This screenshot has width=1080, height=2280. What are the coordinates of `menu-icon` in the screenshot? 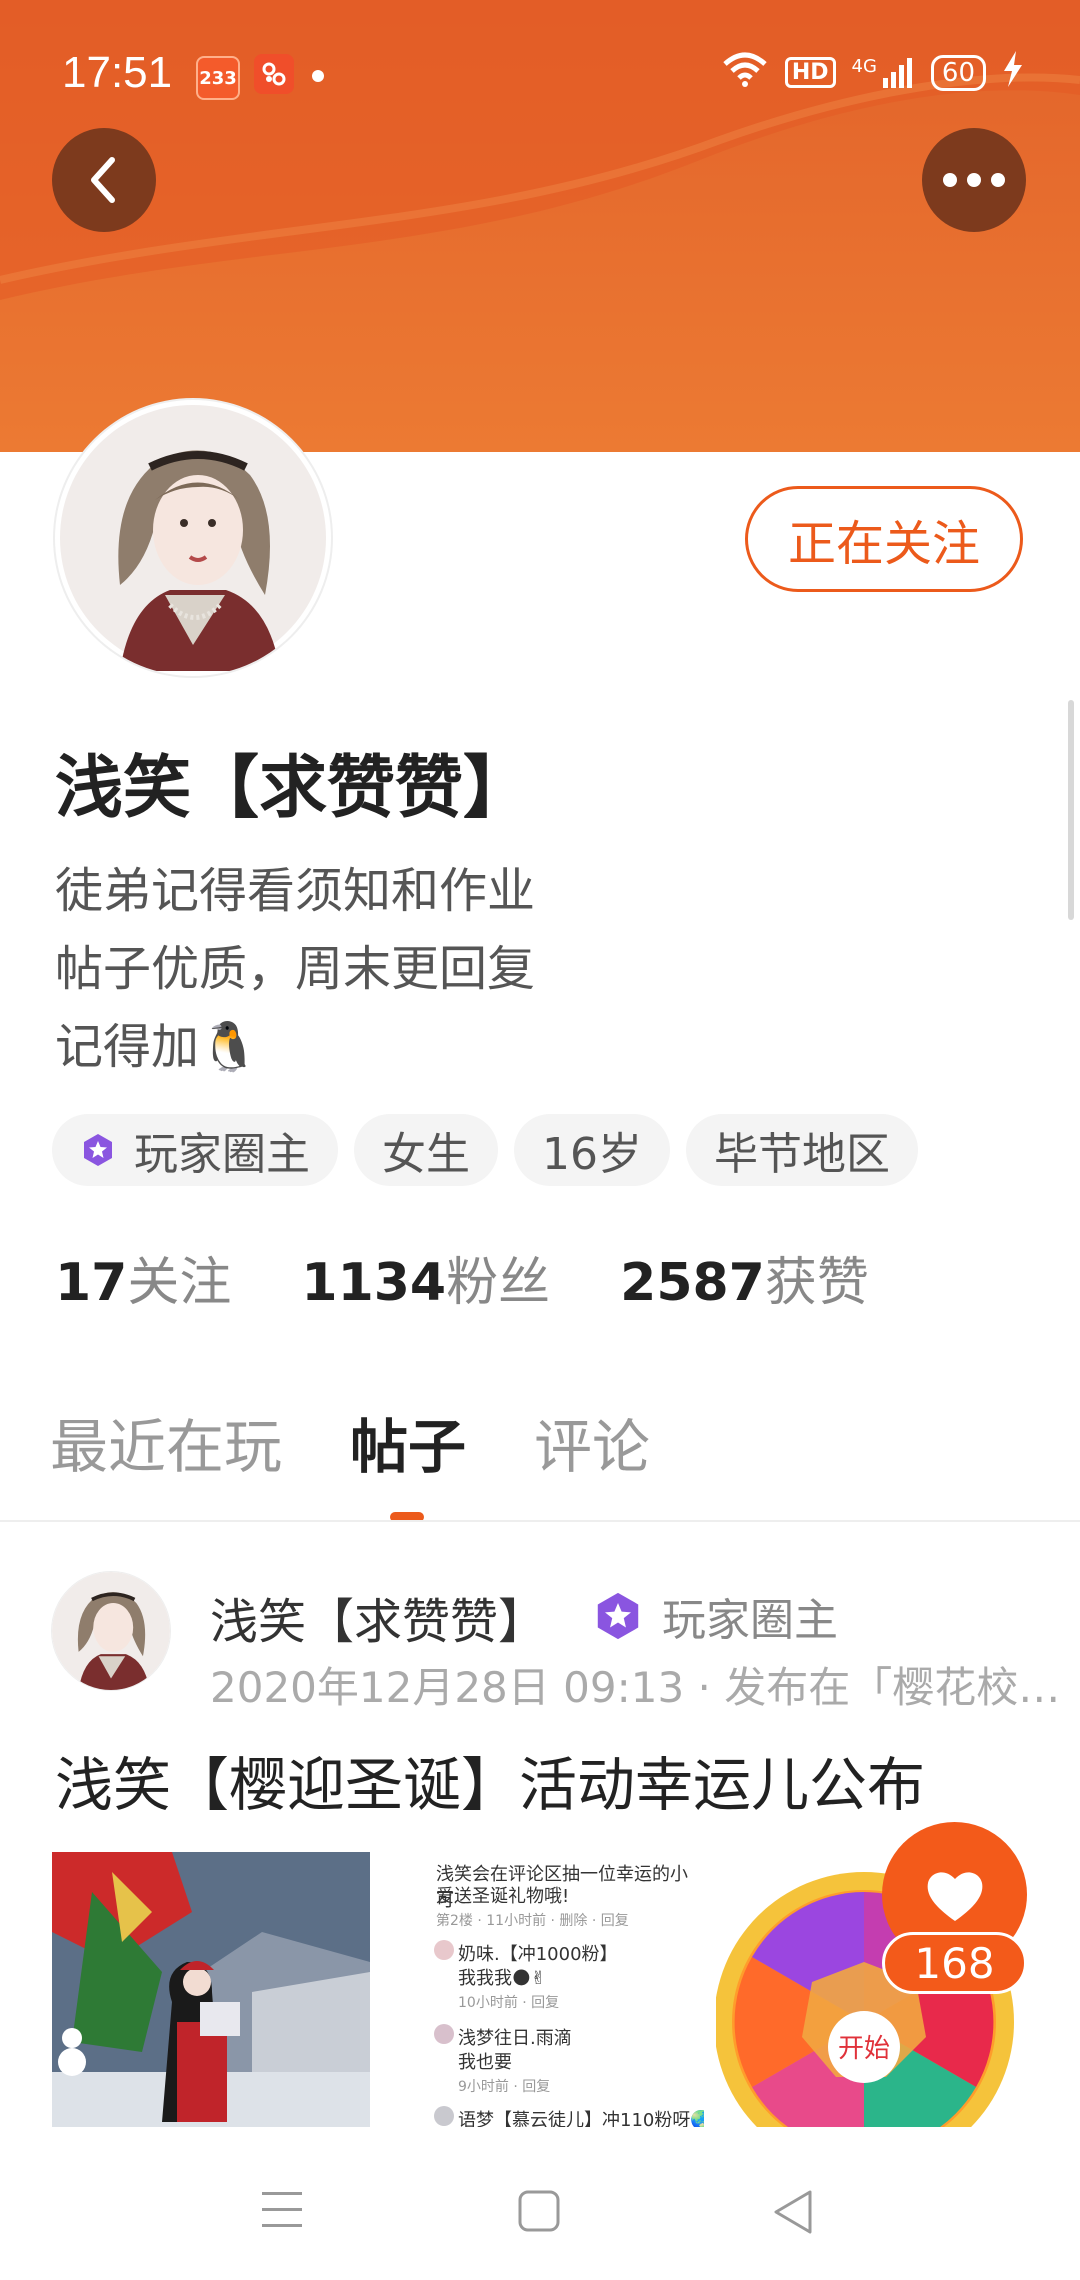 It's located at (282, 2209).